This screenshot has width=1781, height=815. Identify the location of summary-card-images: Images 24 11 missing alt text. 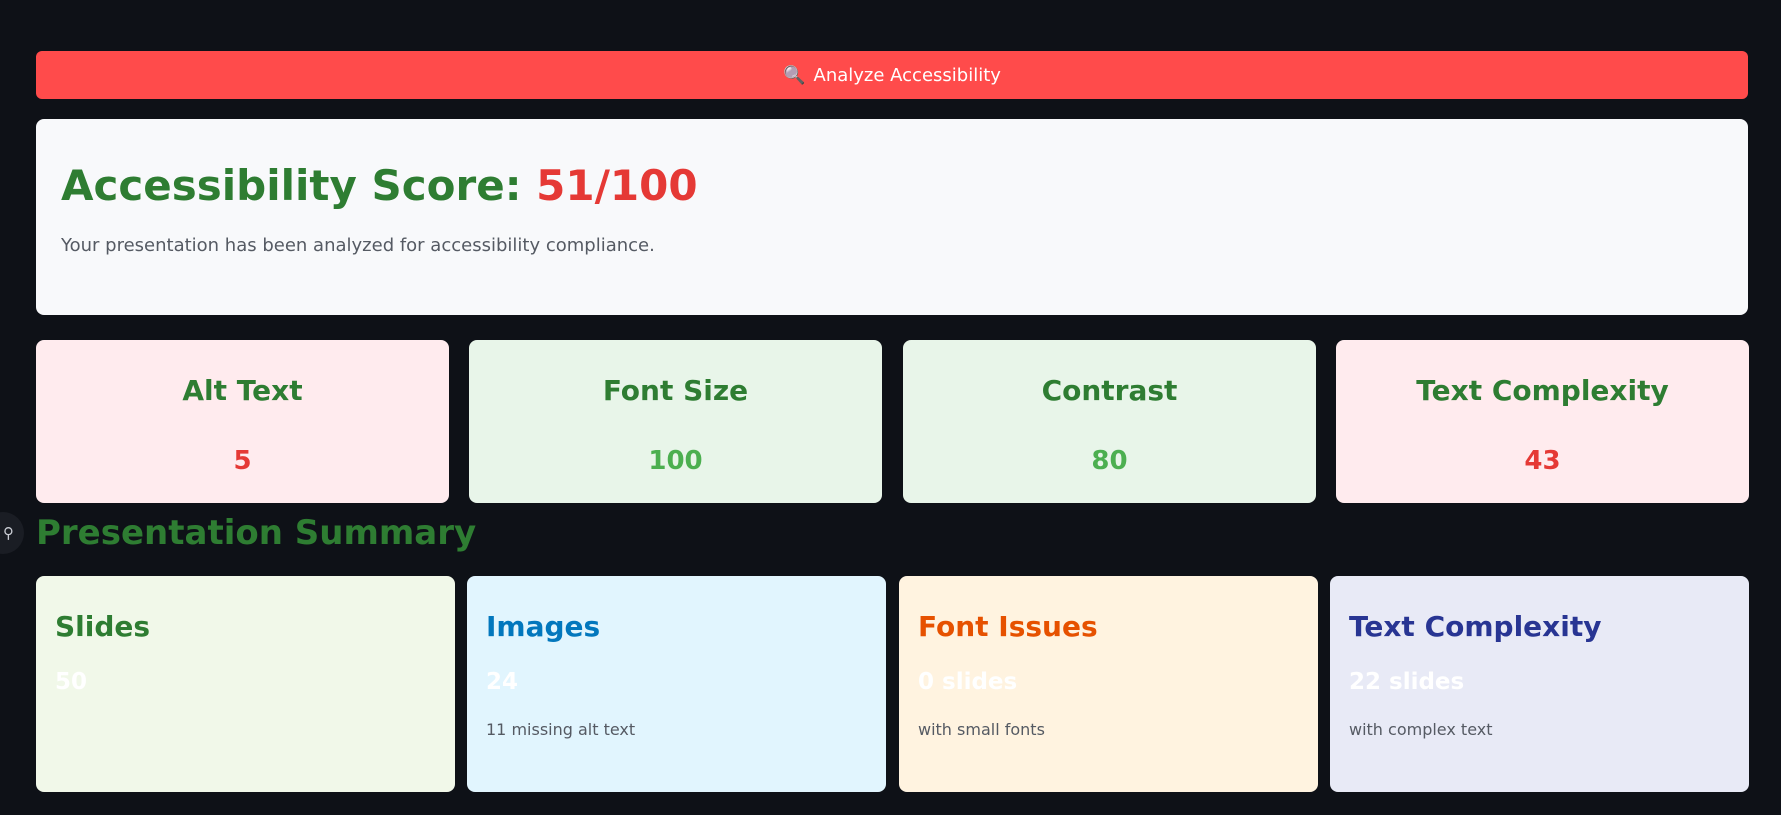
(676, 684).